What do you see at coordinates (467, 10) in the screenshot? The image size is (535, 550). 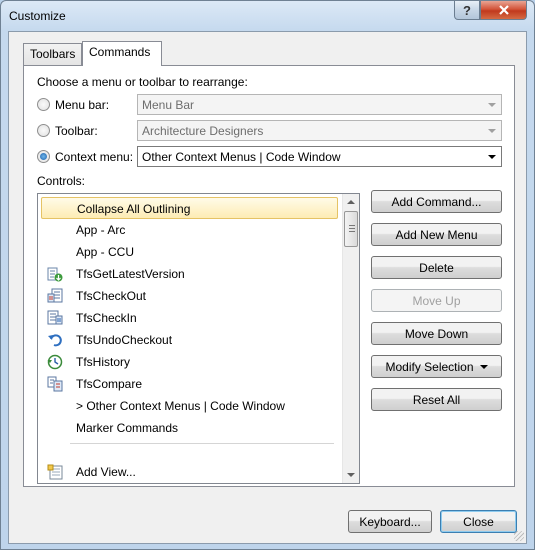 I see `help-button: ?` at bounding box center [467, 10].